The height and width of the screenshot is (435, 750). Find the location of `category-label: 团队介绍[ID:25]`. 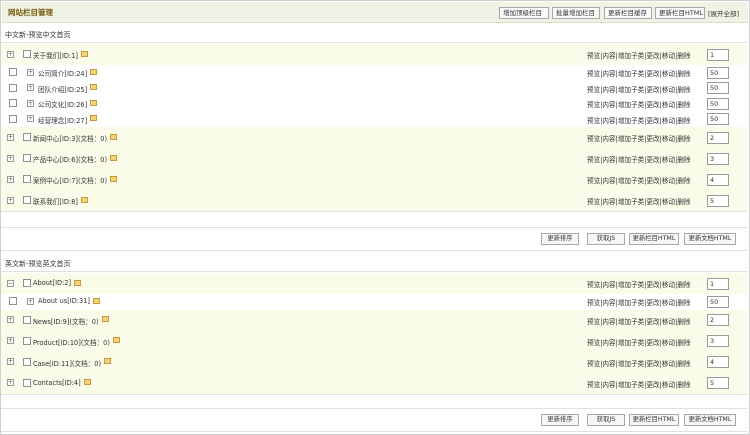

category-label: 团队介绍[ID:25] is located at coordinates (62, 89).